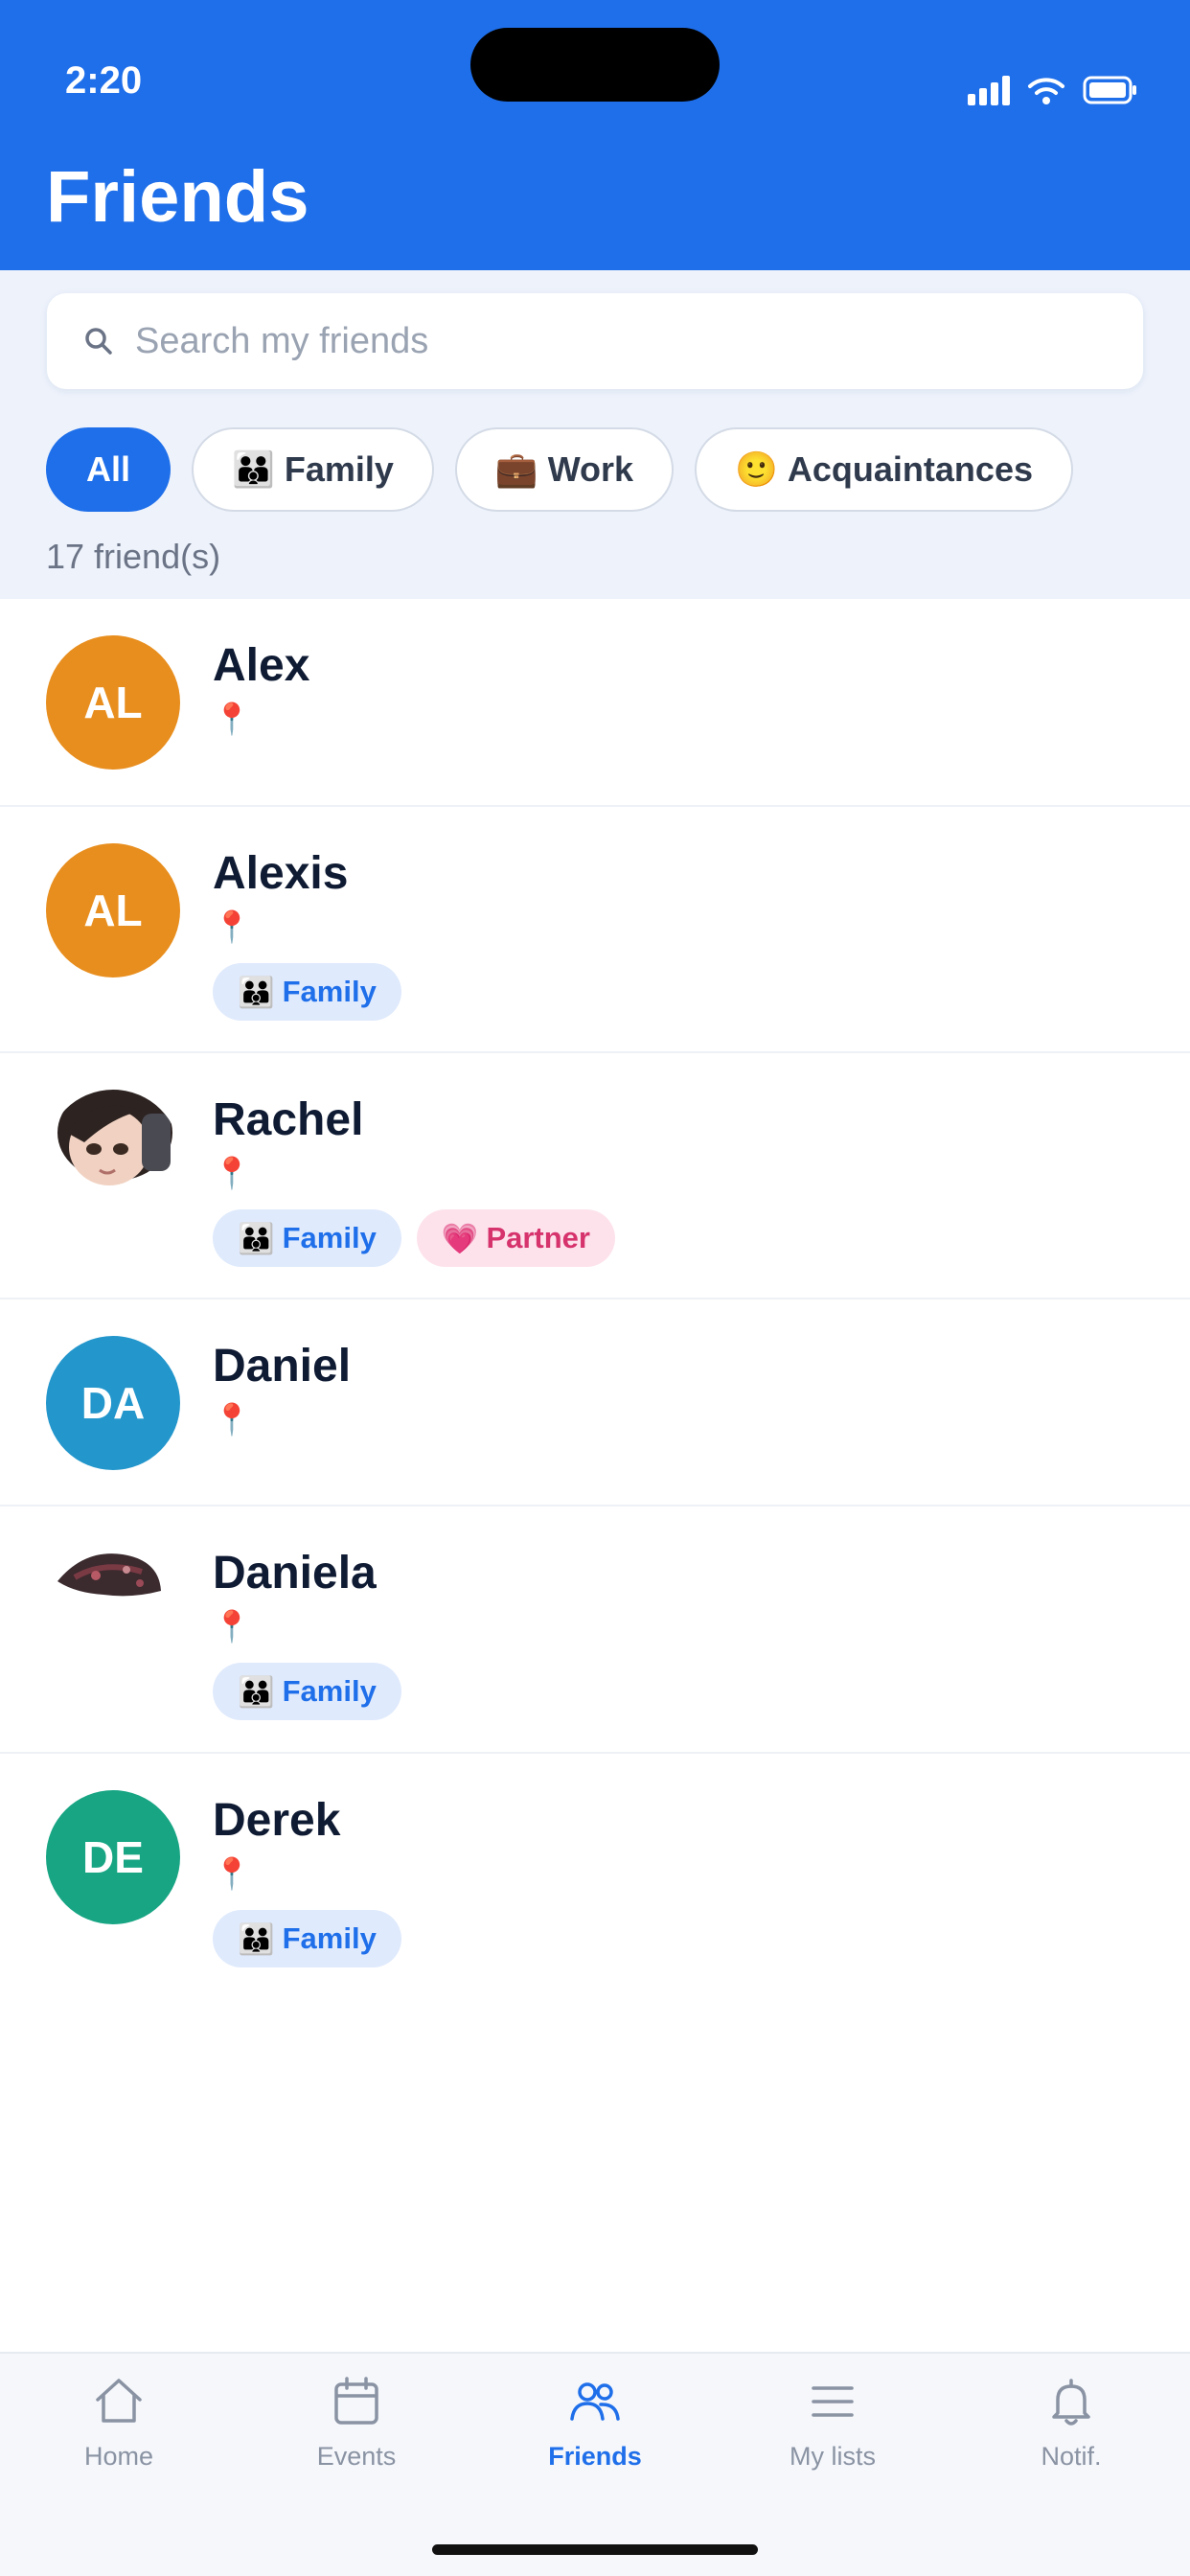  I want to click on friend-row: DE Derek 📍 👪 Family, so click(595, 1878).